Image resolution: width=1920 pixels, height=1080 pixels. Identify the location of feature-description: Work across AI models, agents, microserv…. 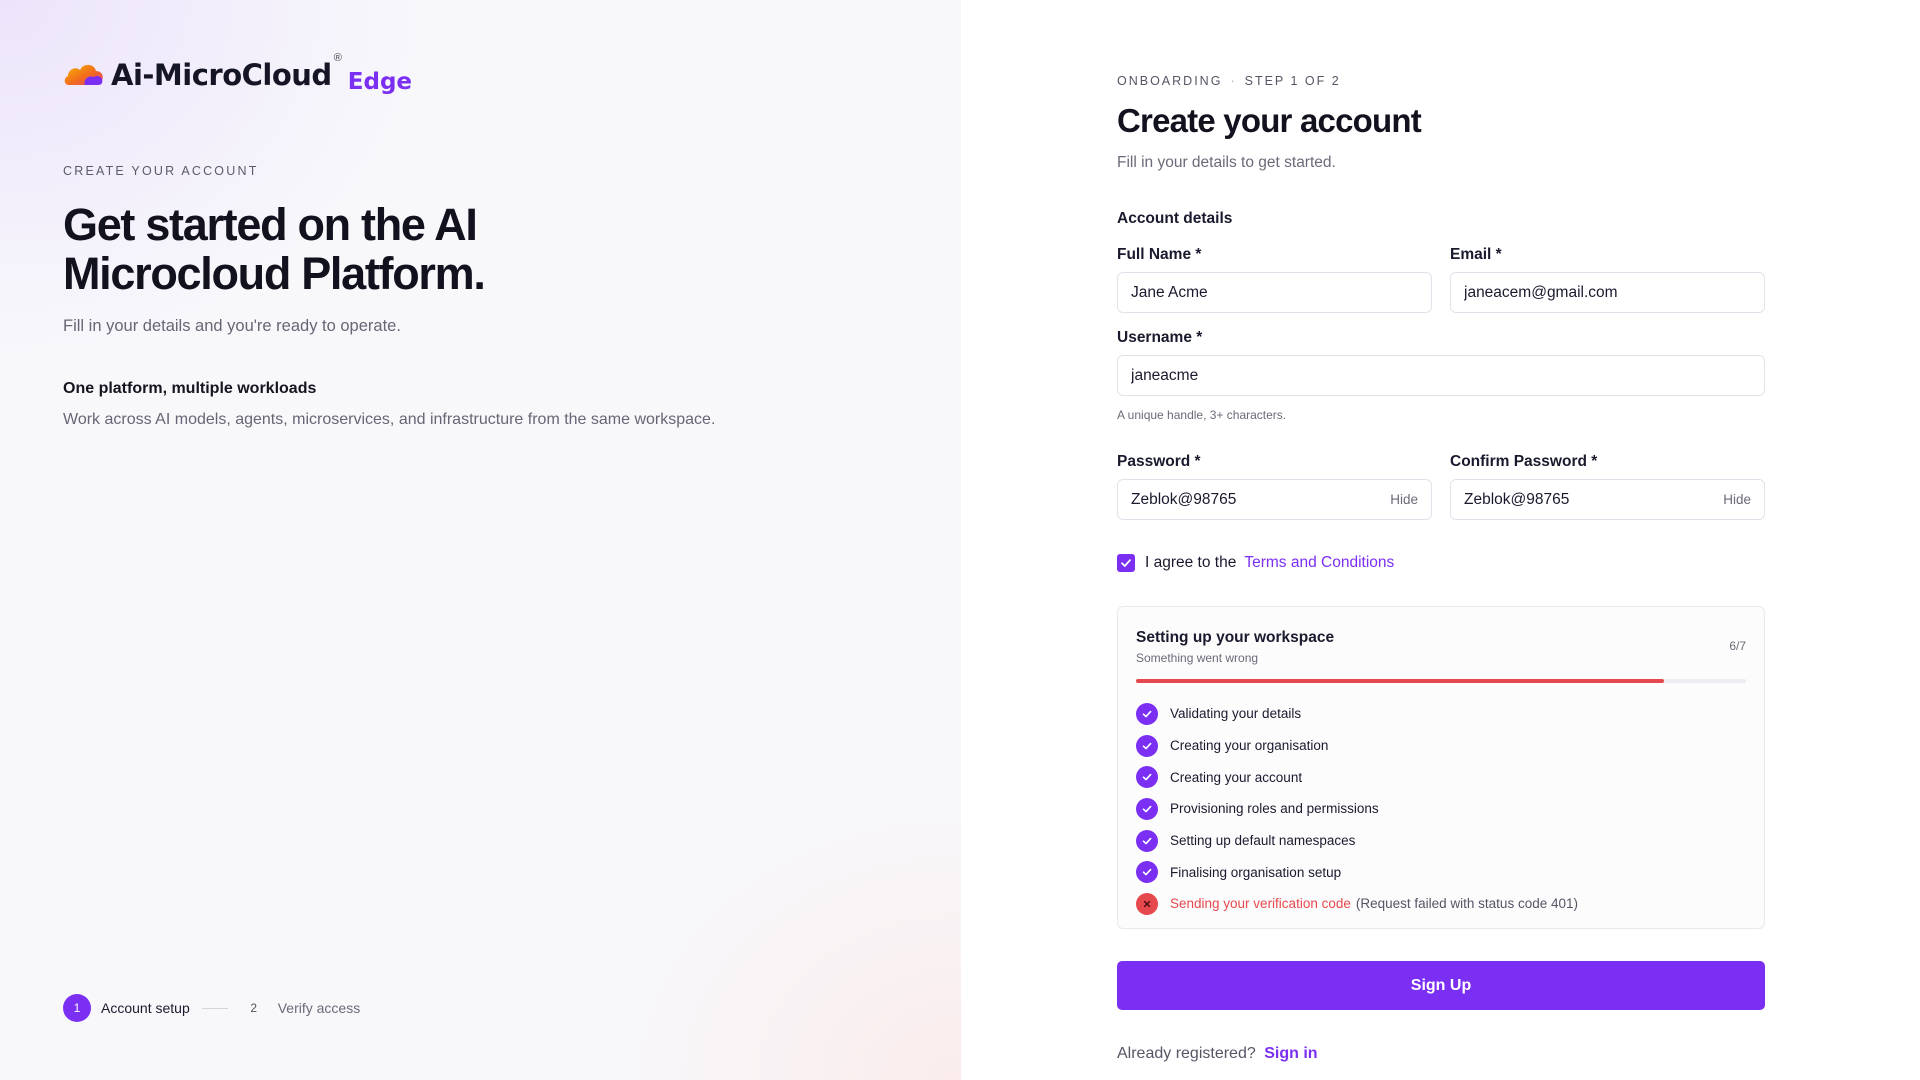
(389, 419).